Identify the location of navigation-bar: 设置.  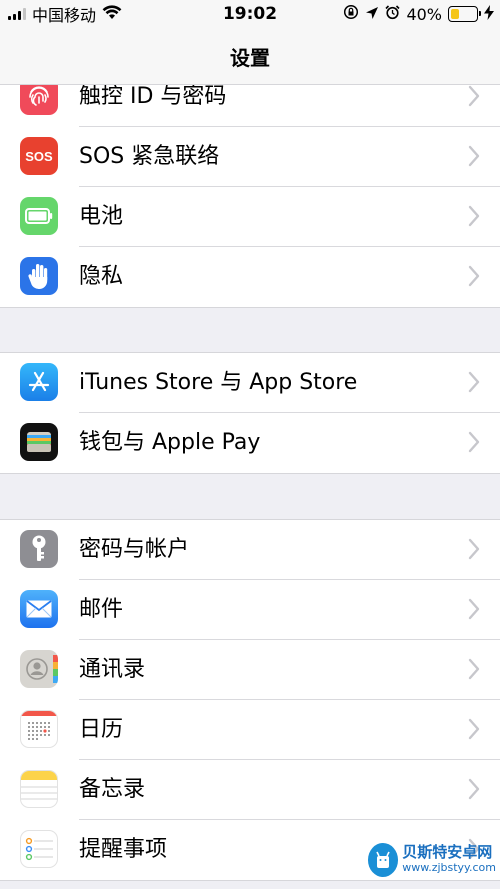
(250, 56).